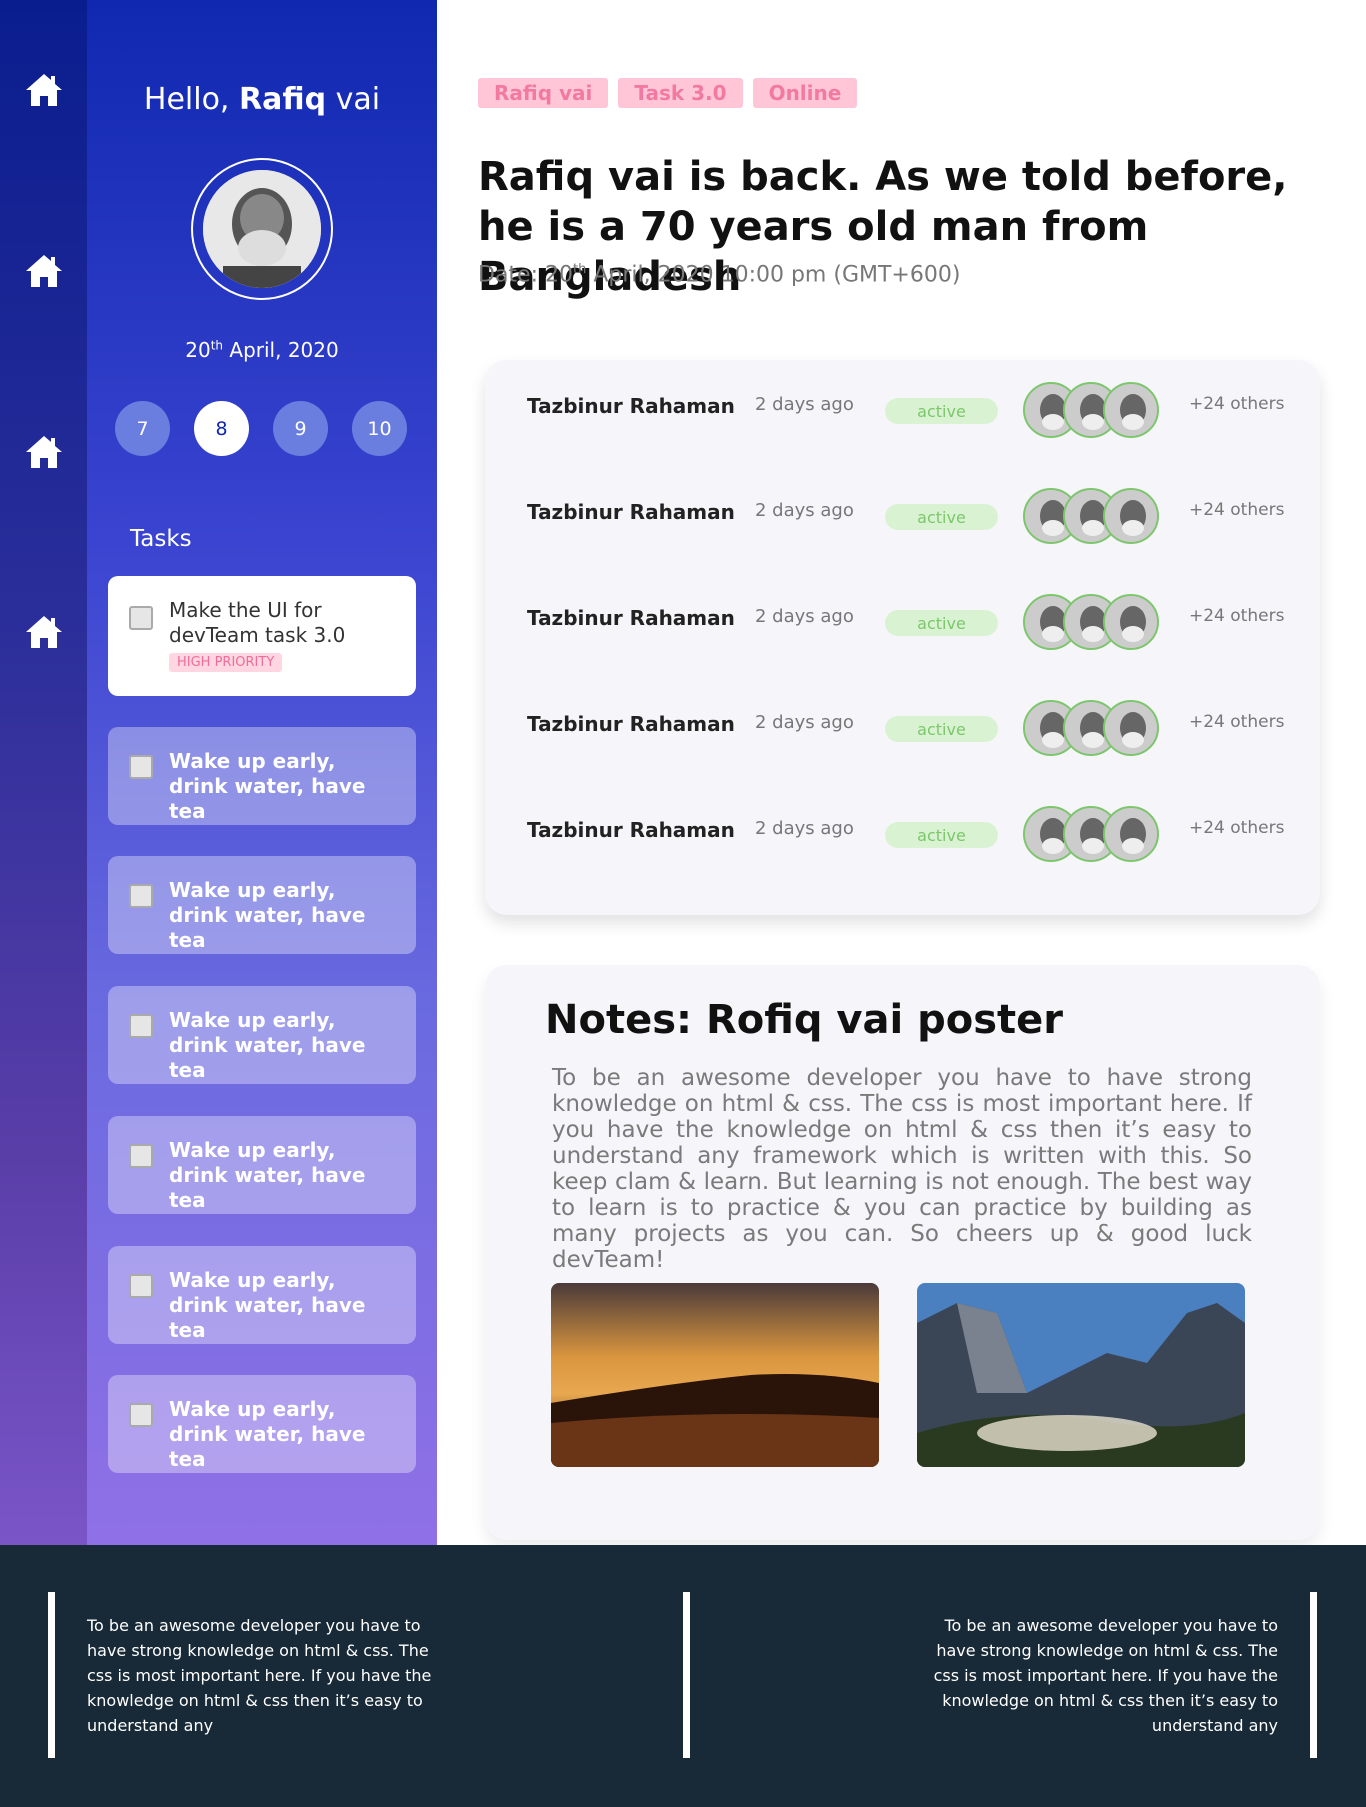 This screenshot has width=1366, height=1807. Describe the element at coordinates (186, 99) in the screenshot. I see `greeting-prefix: Hello,` at that location.